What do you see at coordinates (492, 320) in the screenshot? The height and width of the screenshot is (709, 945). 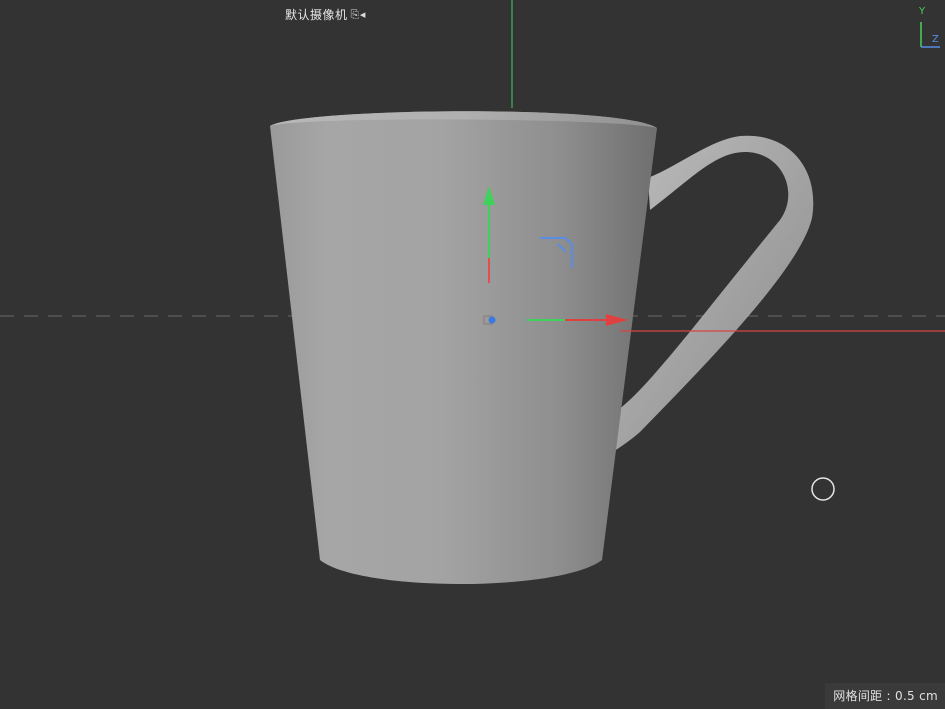 I see `gizmo-pivot-dot` at bounding box center [492, 320].